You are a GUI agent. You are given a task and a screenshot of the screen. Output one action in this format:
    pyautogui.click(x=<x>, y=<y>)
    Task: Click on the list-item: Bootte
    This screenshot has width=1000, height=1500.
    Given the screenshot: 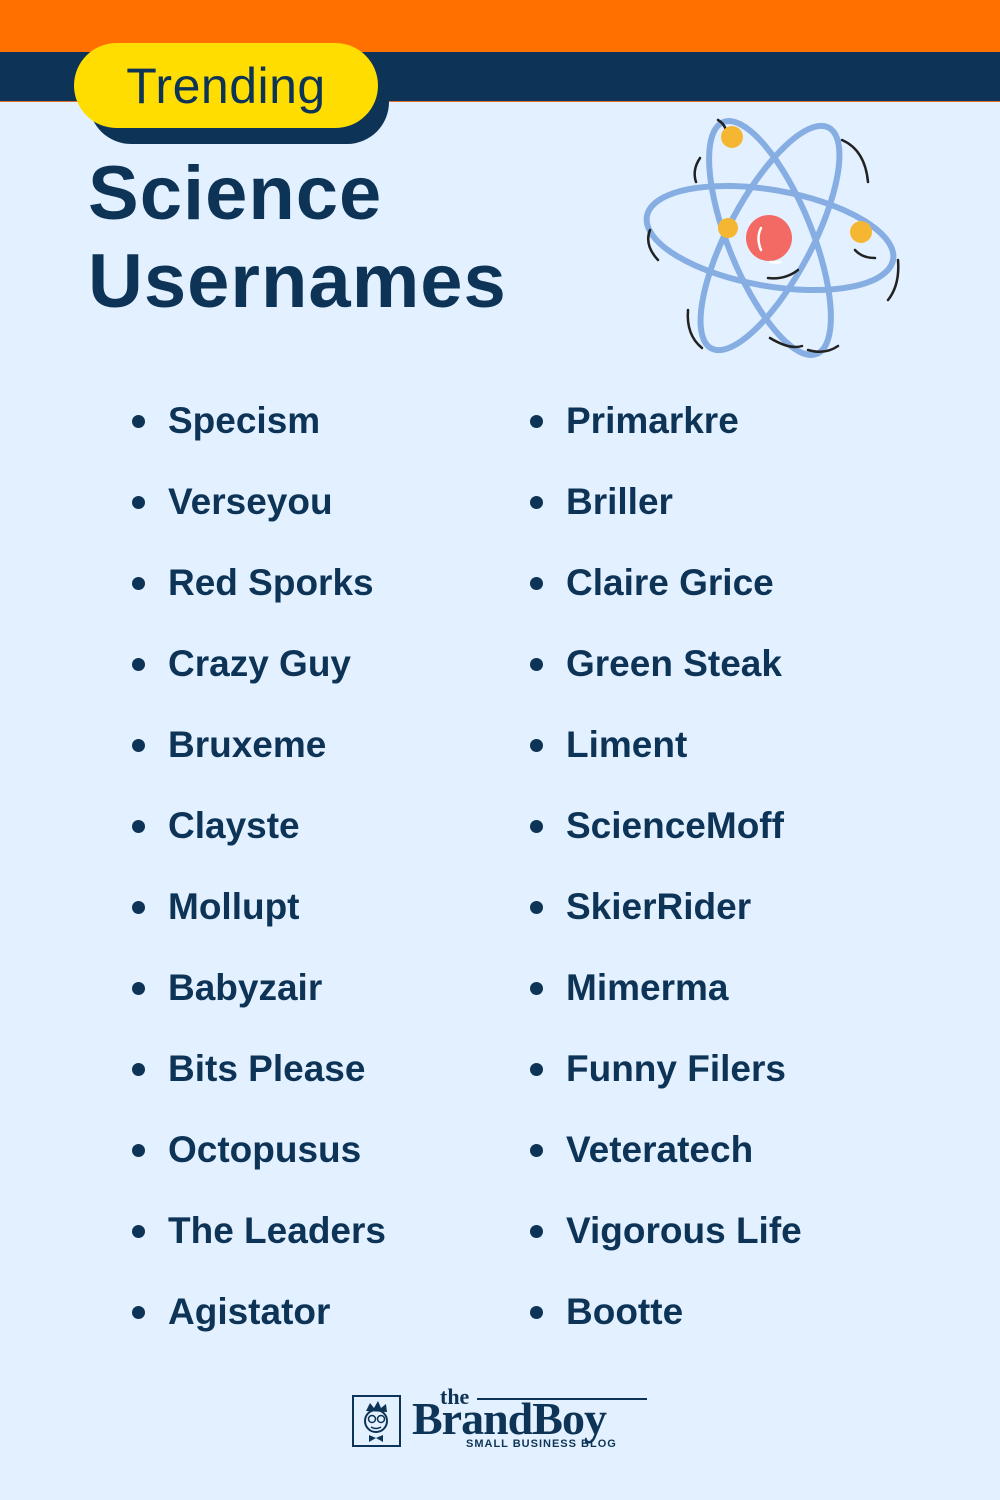 What is the action you would take?
    pyautogui.click(x=666, y=1331)
    